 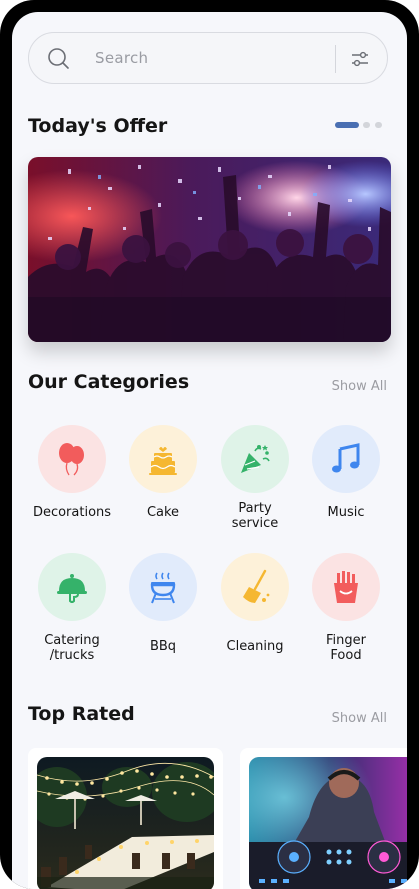 What do you see at coordinates (163, 646) in the screenshot?
I see `category-label: BBq` at bounding box center [163, 646].